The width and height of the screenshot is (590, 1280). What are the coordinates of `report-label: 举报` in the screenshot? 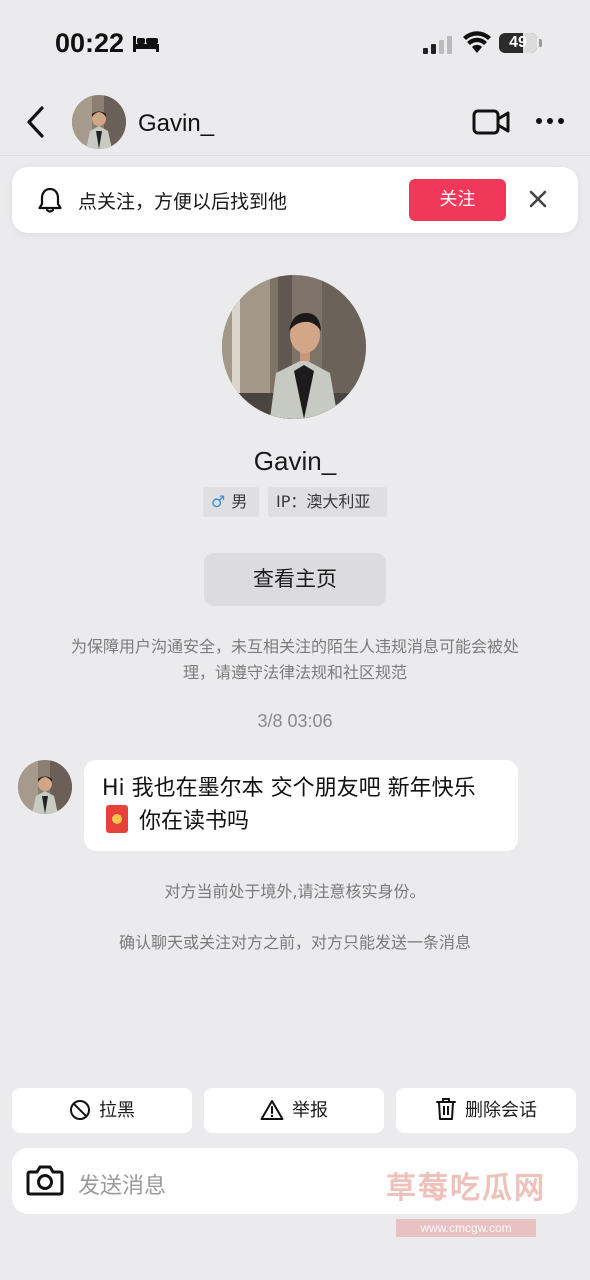 It's located at (310, 1110).